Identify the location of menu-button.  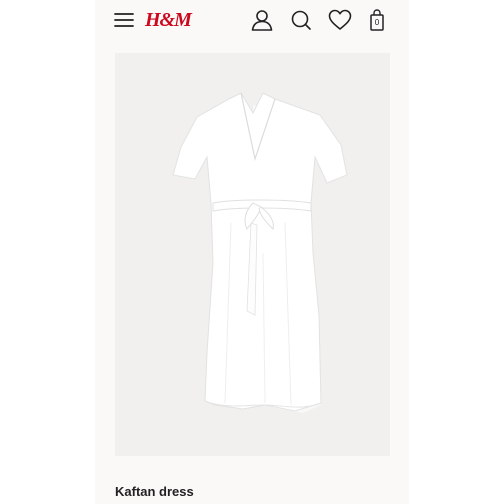
(124, 20).